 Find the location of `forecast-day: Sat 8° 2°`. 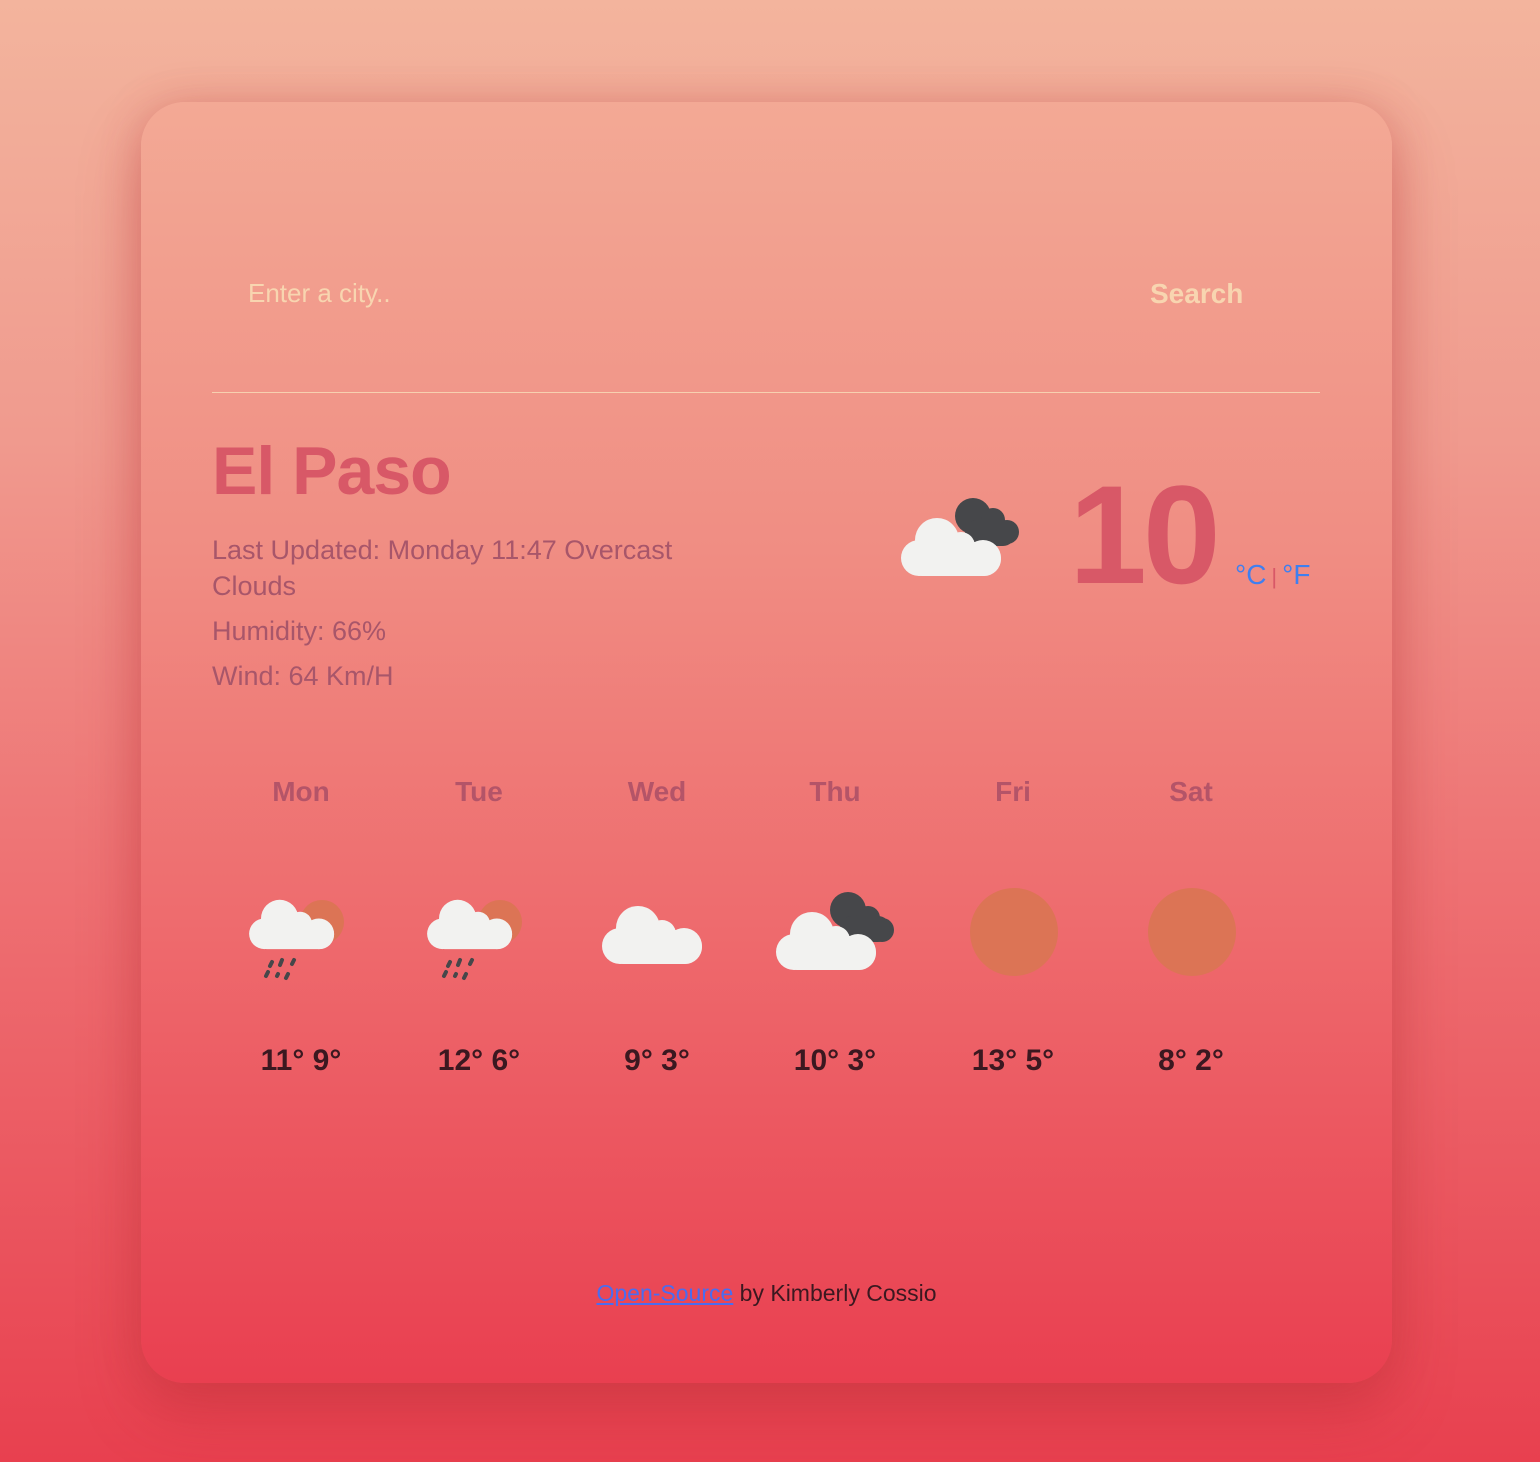

forecast-day: Sat 8° 2° is located at coordinates (1191, 925).